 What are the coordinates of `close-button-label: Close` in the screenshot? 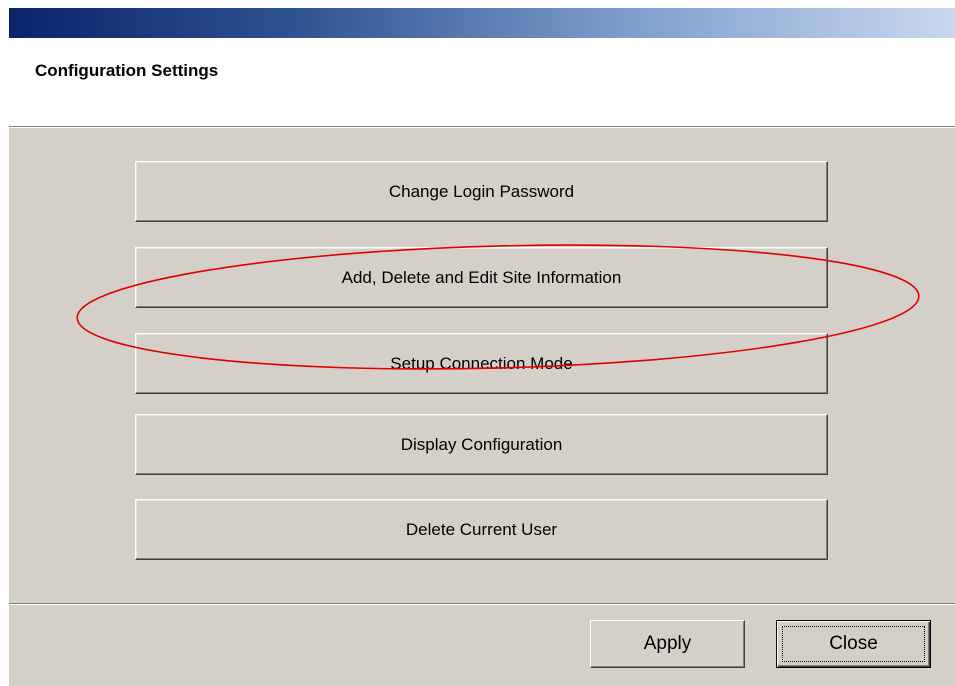 It's located at (853, 643).